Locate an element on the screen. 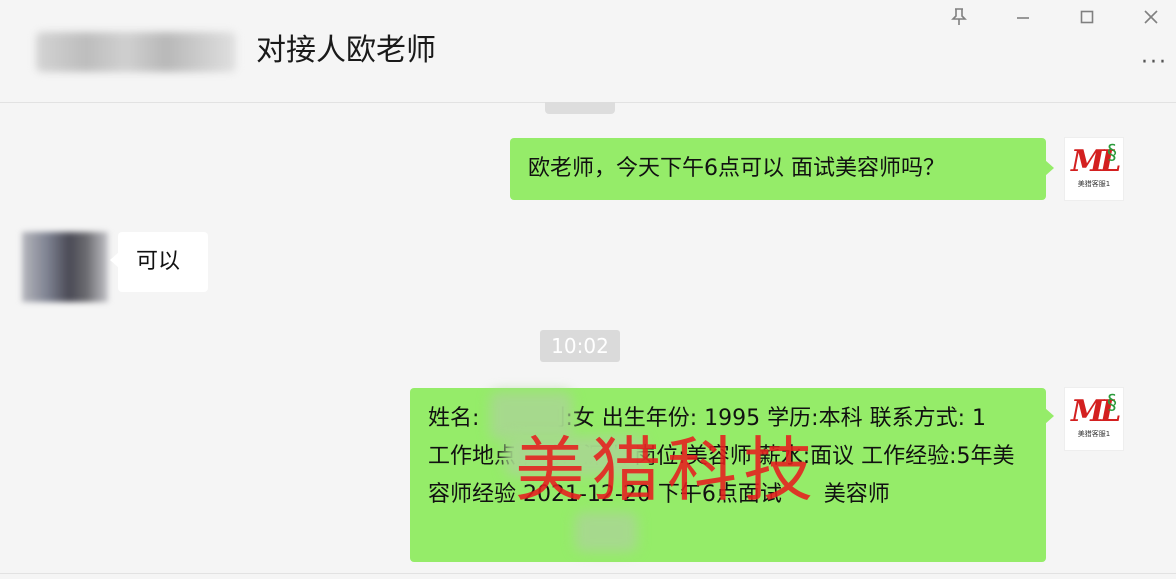  blurred-contact-name is located at coordinates (136, 52).